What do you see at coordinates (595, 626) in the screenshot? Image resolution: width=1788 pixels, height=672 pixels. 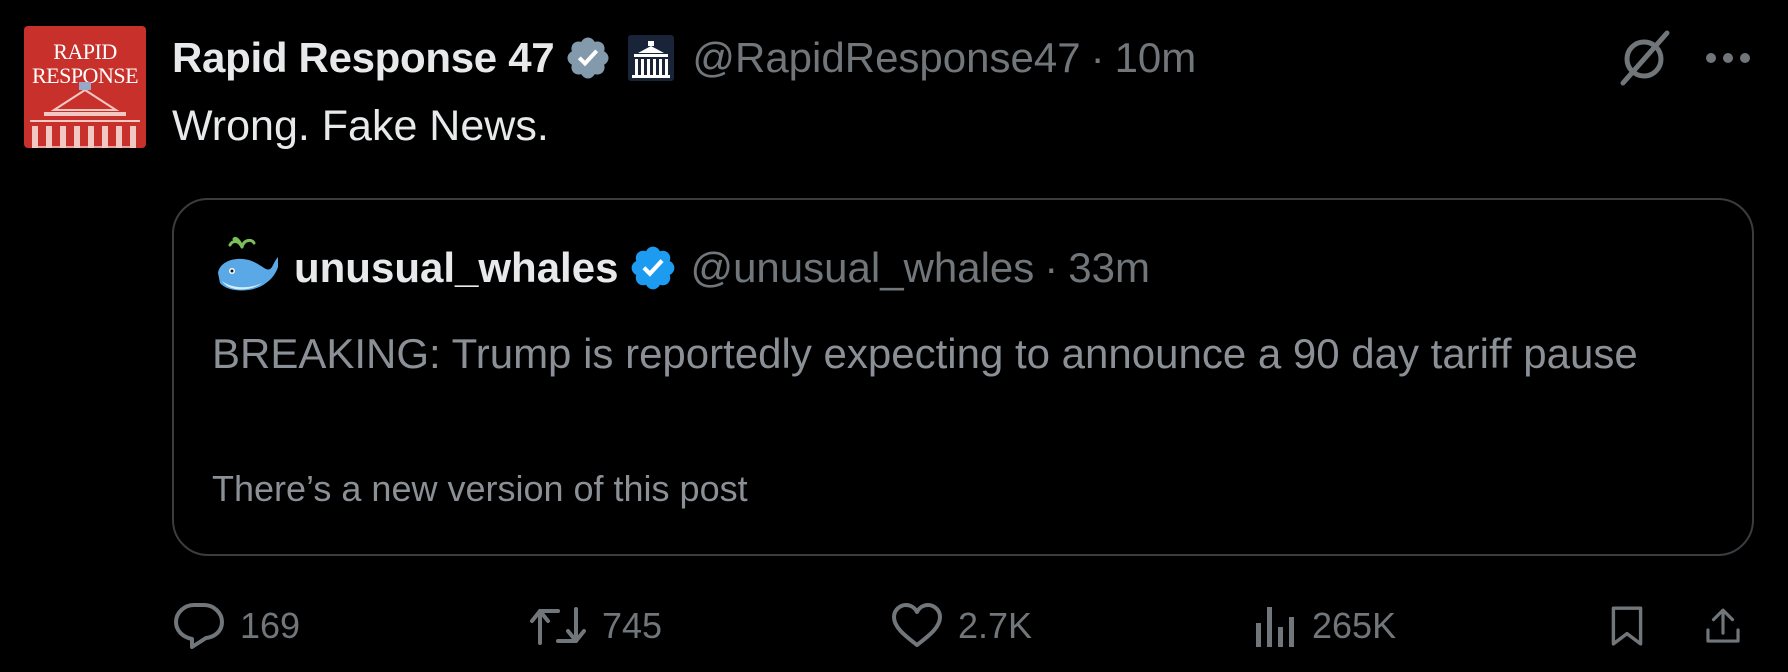 I see `repost-button: 745` at bounding box center [595, 626].